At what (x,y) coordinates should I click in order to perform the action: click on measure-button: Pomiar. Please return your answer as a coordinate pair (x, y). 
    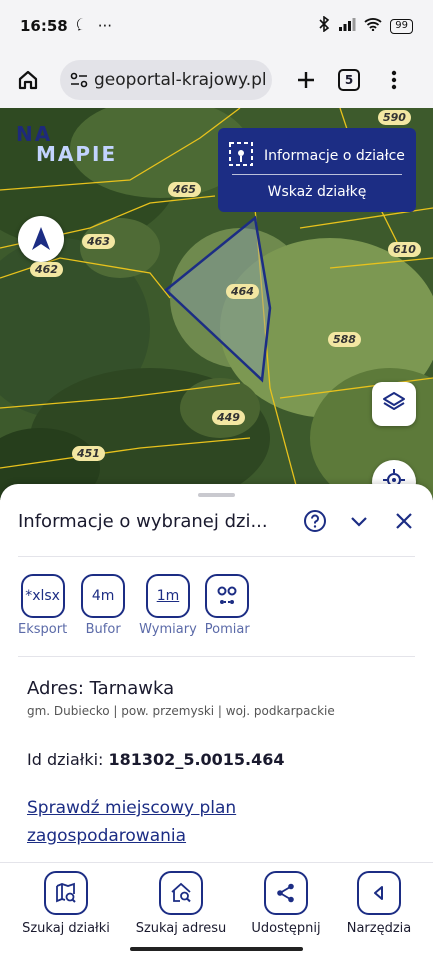
    Looking at the image, I should click on (227, 605).